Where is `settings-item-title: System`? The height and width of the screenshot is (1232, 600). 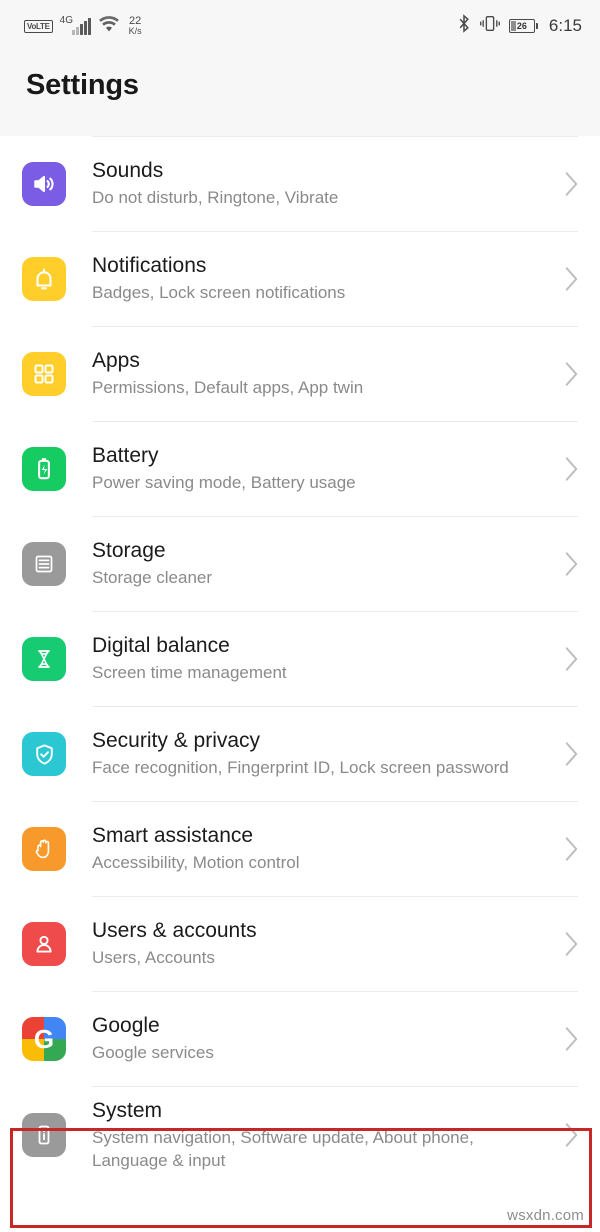
settings-item-title: System is located at coordinates (127, 1110).